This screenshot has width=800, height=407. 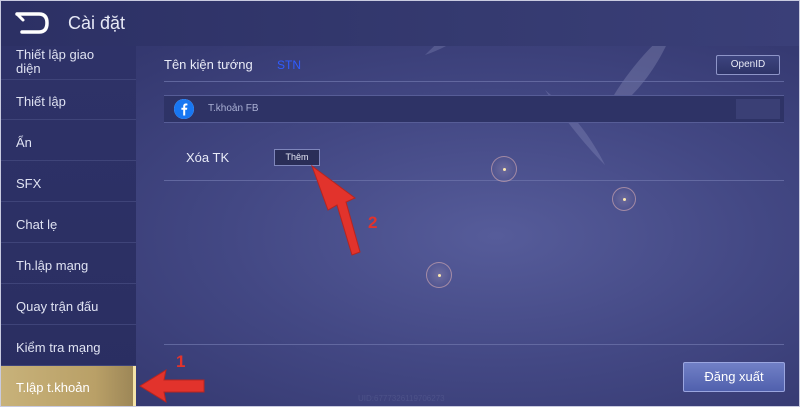 What do you see at coordinates (41, 101) in the screenshot?
I see `sidebar-item-label: Thiết lập` at bounding box center [41, 101].